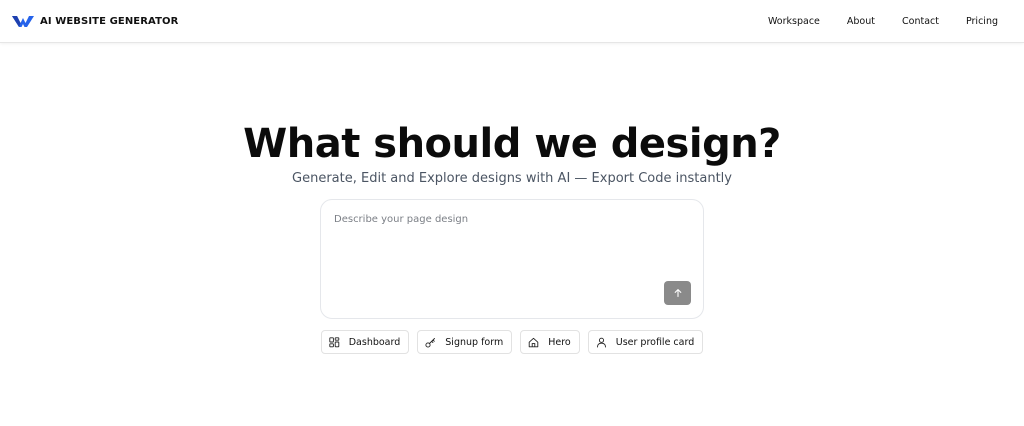 This screenshot has width=1024, height=426. What do you see at coordinates (374, 342) in the screenshot?
I see `suggestion-label: Dashboard` at bounding box center [374, 342].